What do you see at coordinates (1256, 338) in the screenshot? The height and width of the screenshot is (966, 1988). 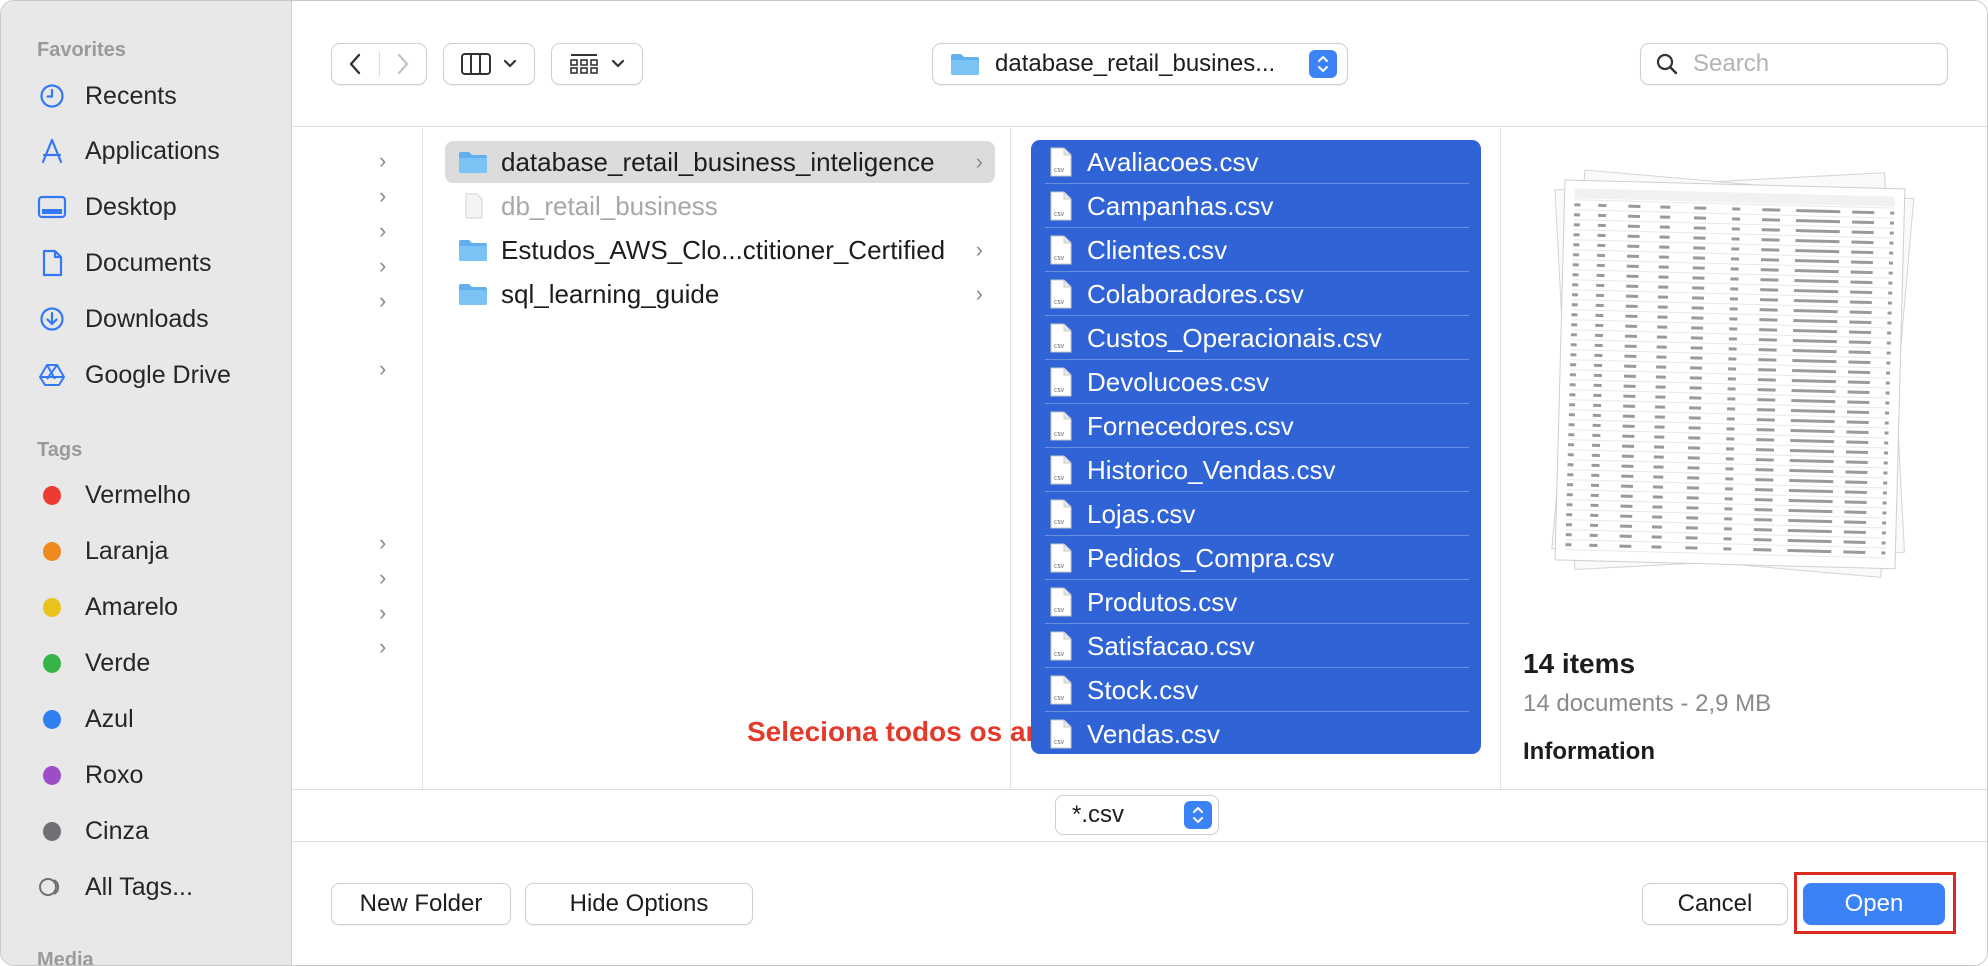 I see `file-row: CSV Custos_Operacionais.csv` at bounding box center [1256, 338].